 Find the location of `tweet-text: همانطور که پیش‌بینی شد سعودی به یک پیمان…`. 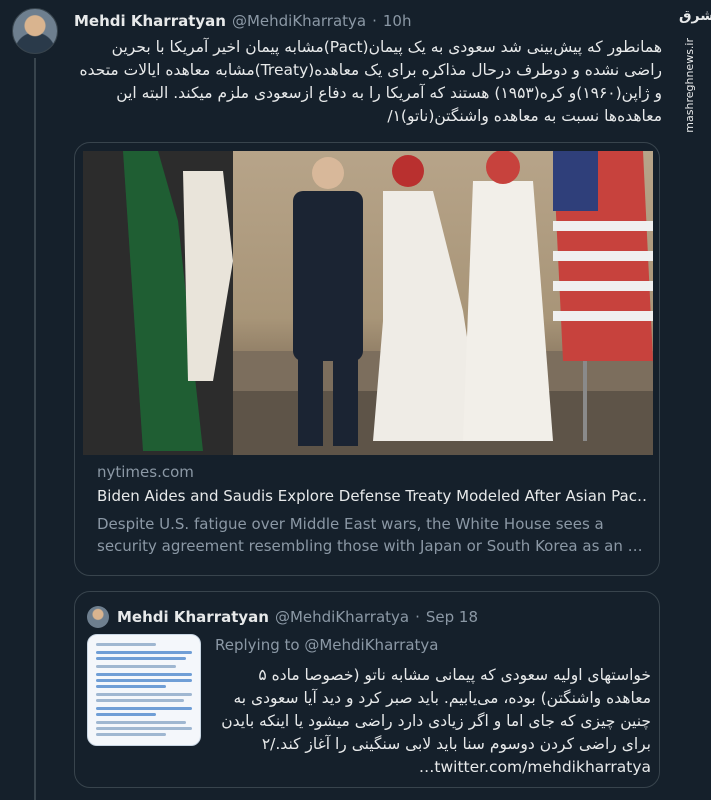

tweet-text: همانطور که پیش‌بینی شد سعودی به یک پیمان… is located at coordinates (370, 81).